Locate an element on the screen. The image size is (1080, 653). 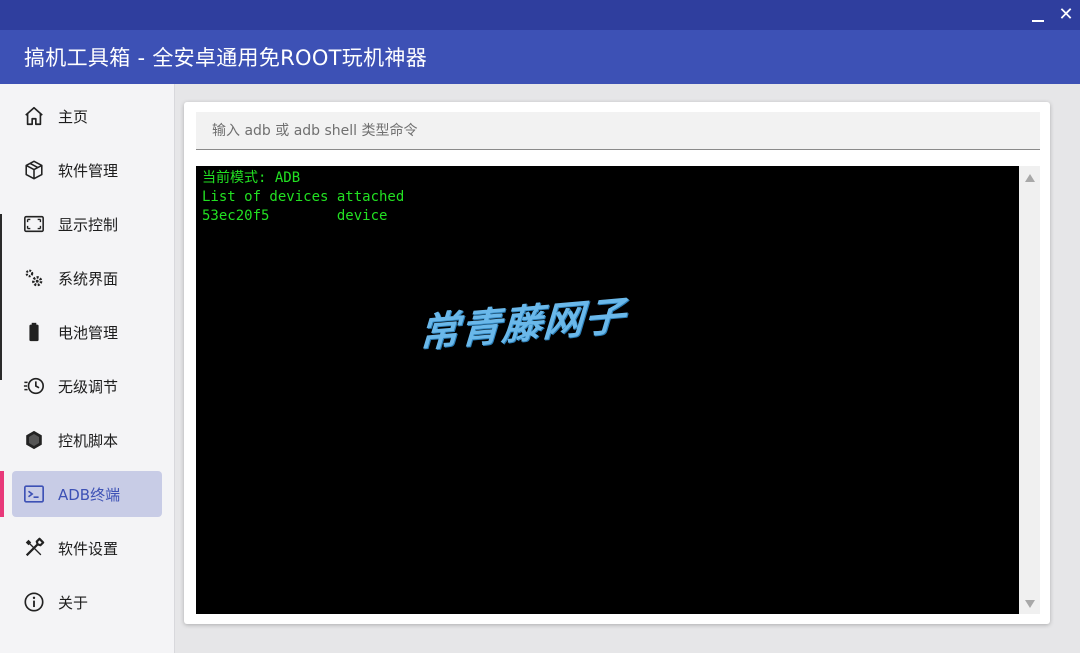
battery-icon is located at coordinates (34, 332).